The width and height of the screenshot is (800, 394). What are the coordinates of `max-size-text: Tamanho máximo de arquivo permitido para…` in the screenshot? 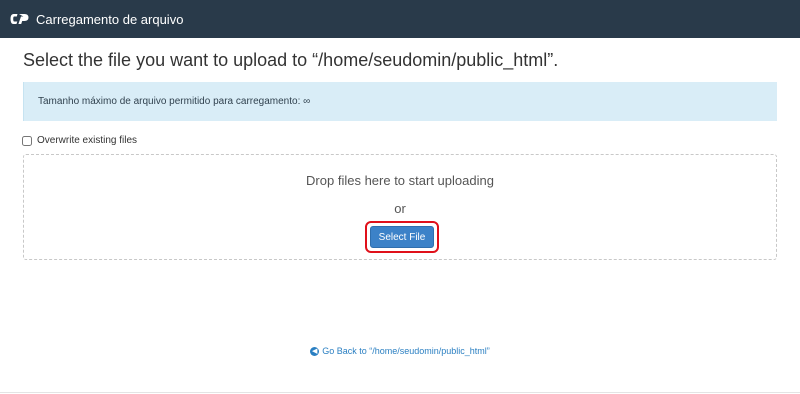 It's located at (174, 101).